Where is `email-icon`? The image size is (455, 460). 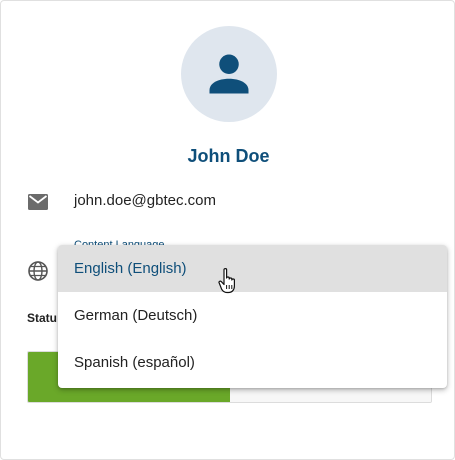
email-icon is located at coordinates (38, 202).